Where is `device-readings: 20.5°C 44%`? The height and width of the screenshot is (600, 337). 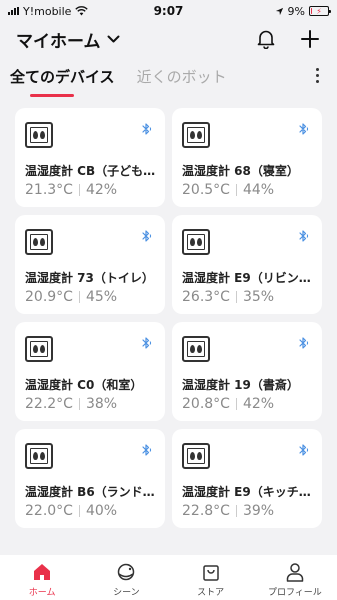
device-readings: 20.5°C 44% is located at coordinates (228, 190).